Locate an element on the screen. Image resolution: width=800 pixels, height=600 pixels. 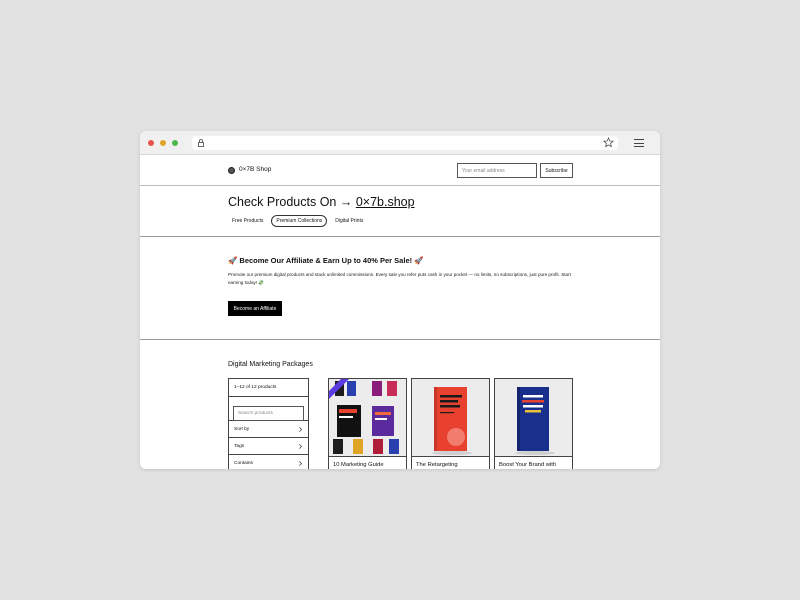
minimize-window-button is located at coordinates (163, 143).